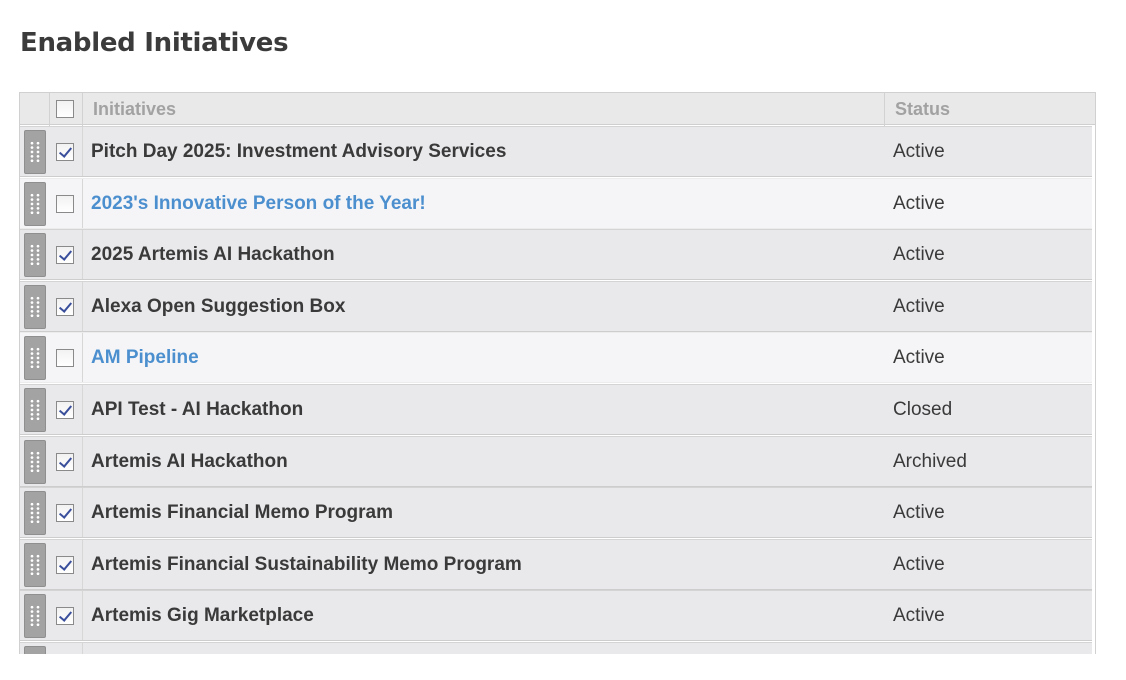 Image resolution: width=1126 pixels, height=680 pixels. Describe the element at coordinates (556, 306) in the screenshot. I see `table-row: Alexa Open Suggestion Box Active` at that location.